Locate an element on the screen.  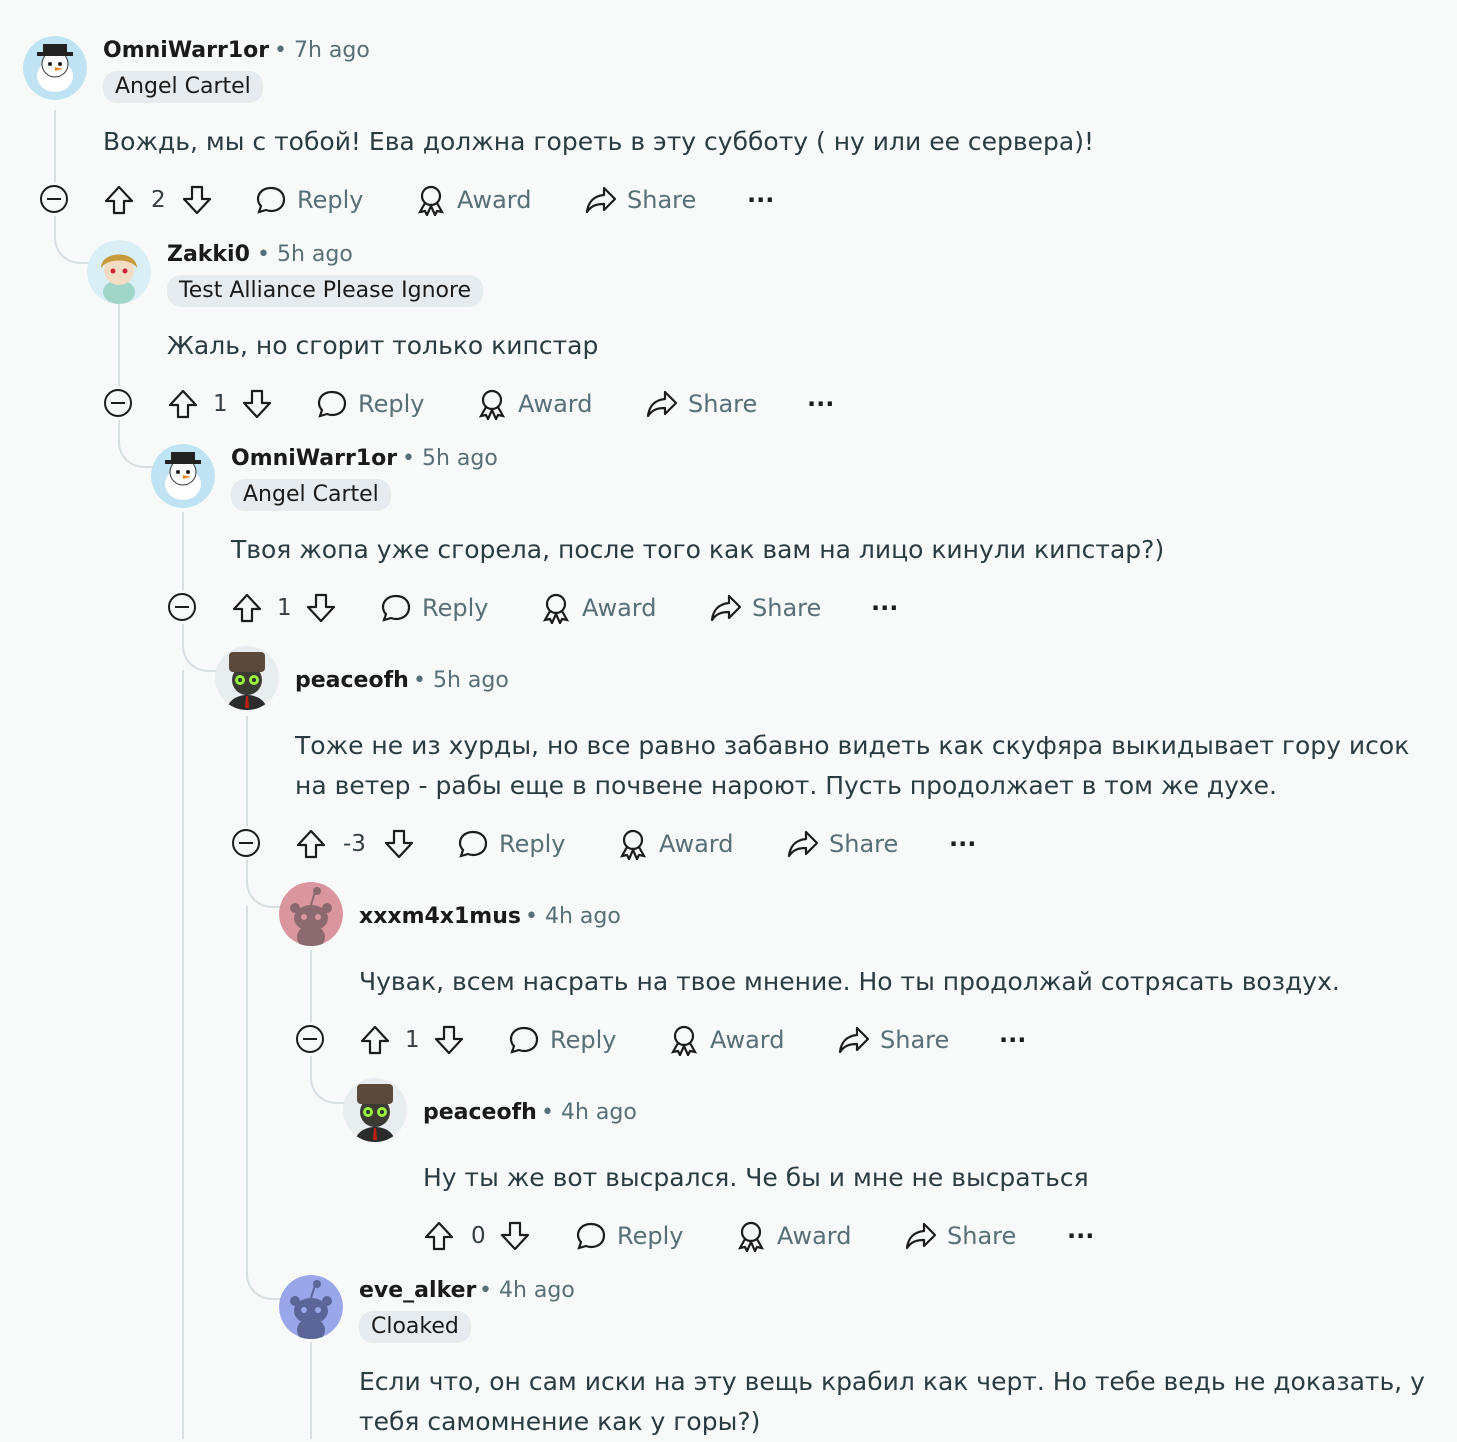
username: xxxm4x1mus is located at coordinates (440, 916).